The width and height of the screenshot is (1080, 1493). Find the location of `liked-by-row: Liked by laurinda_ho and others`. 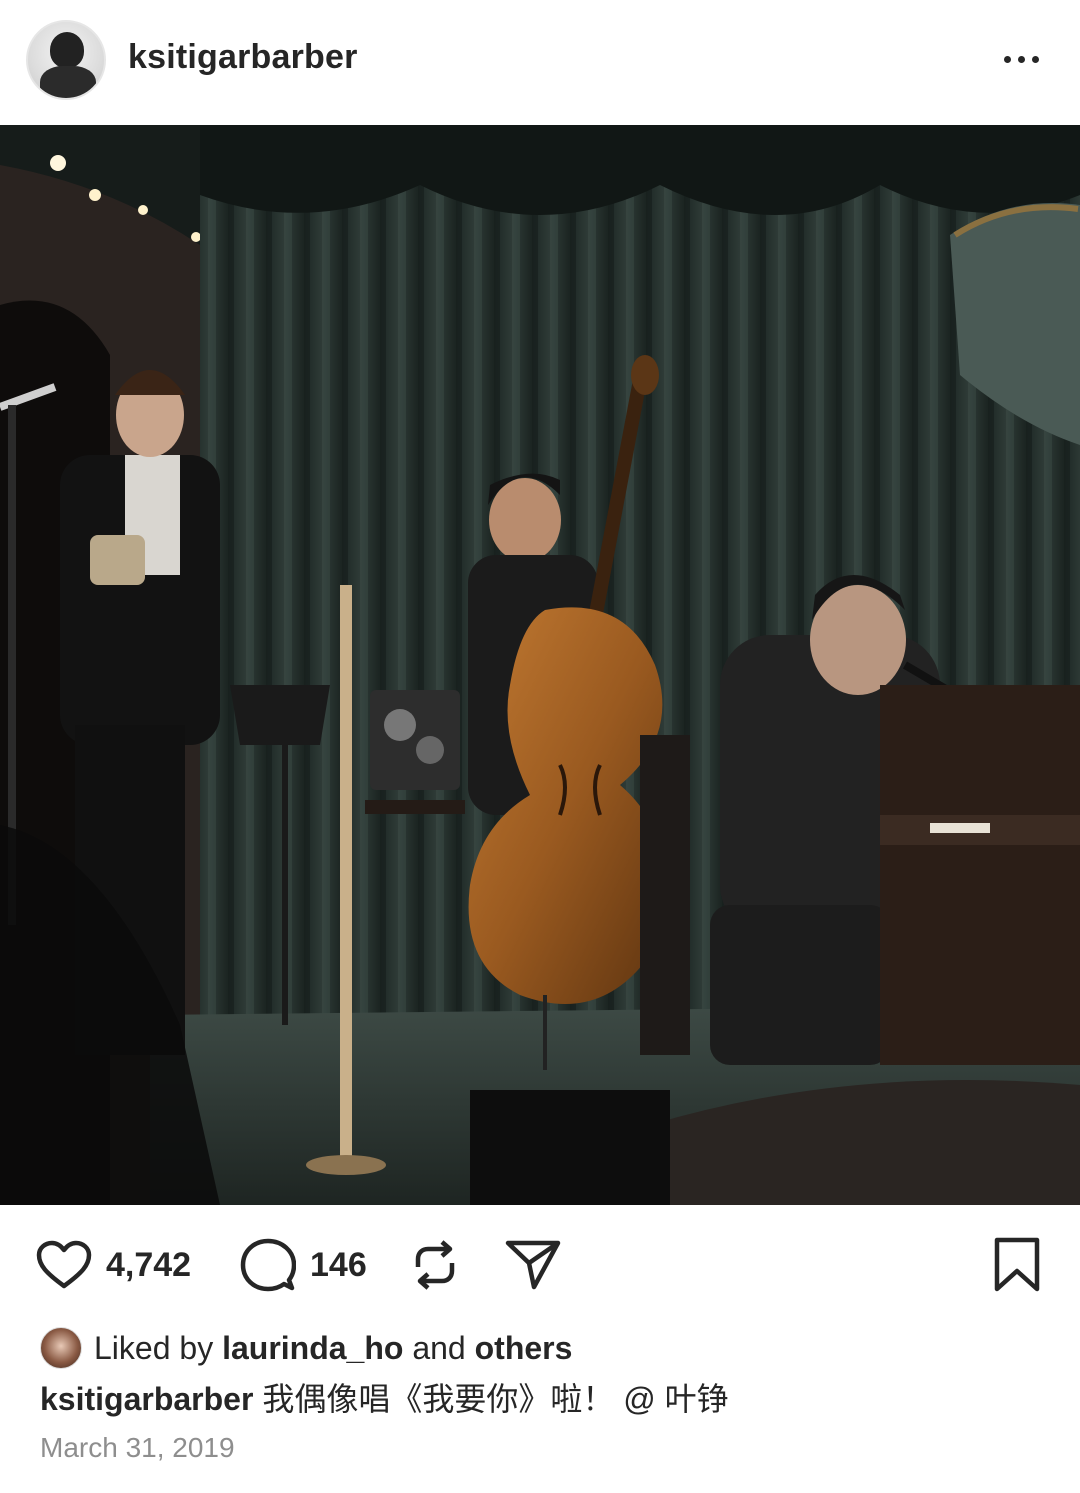

liked-by-row: Liked by laurinda_ho and others is located at coordinates (306, 1348).